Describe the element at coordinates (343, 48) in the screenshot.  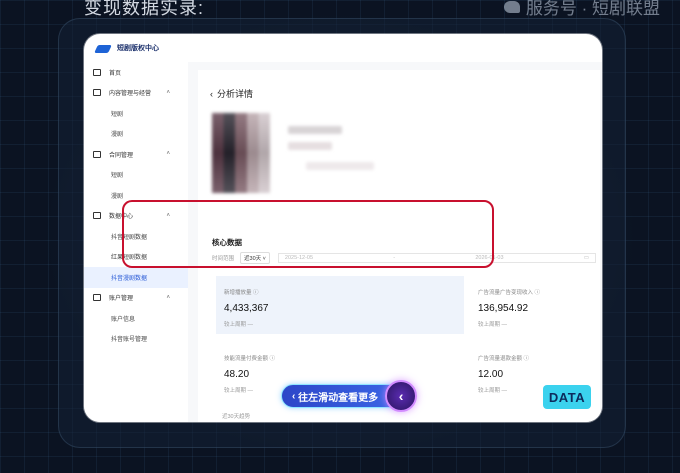
I see `app-header: 短剧版权中心` at that location.